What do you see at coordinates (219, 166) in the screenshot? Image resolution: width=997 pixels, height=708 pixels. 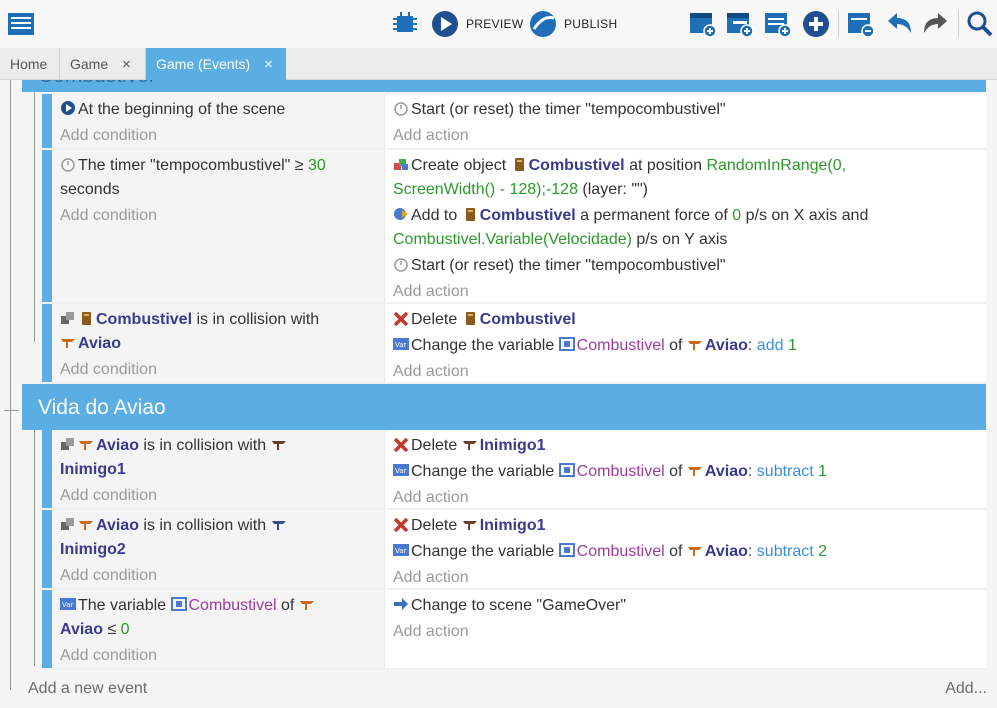 I see `condition-timer: The timer "tempocombustivel" ≥ 30` at bounding box center [219, 166].